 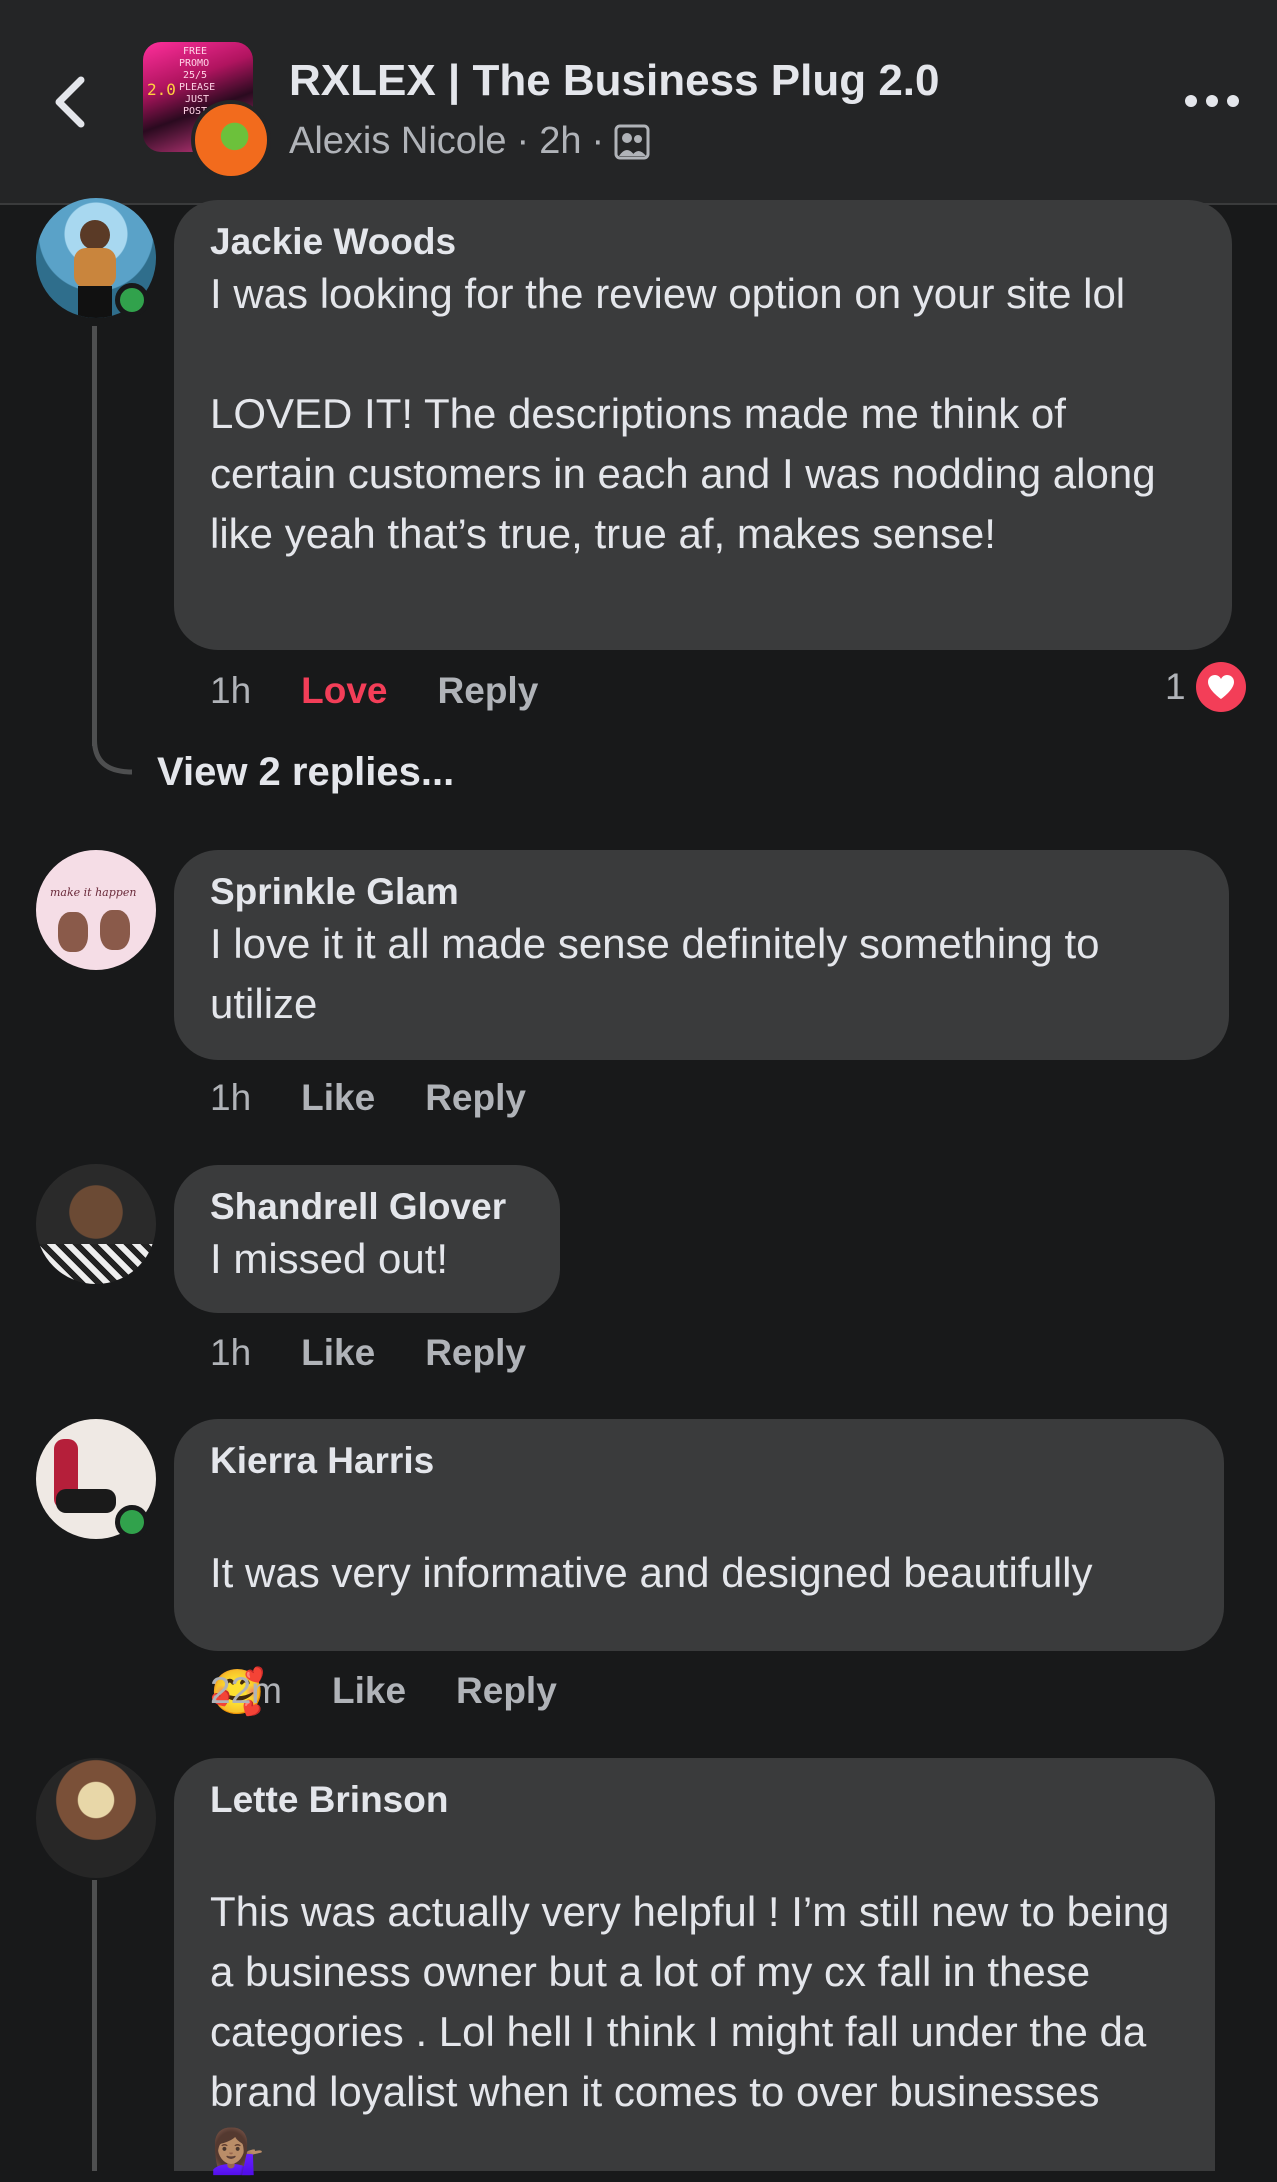 What do you see at coordinates (694, 1800) in the screenshot?
I see `commenter-name: Lette Brinson` at bounding box center [694, 1800].